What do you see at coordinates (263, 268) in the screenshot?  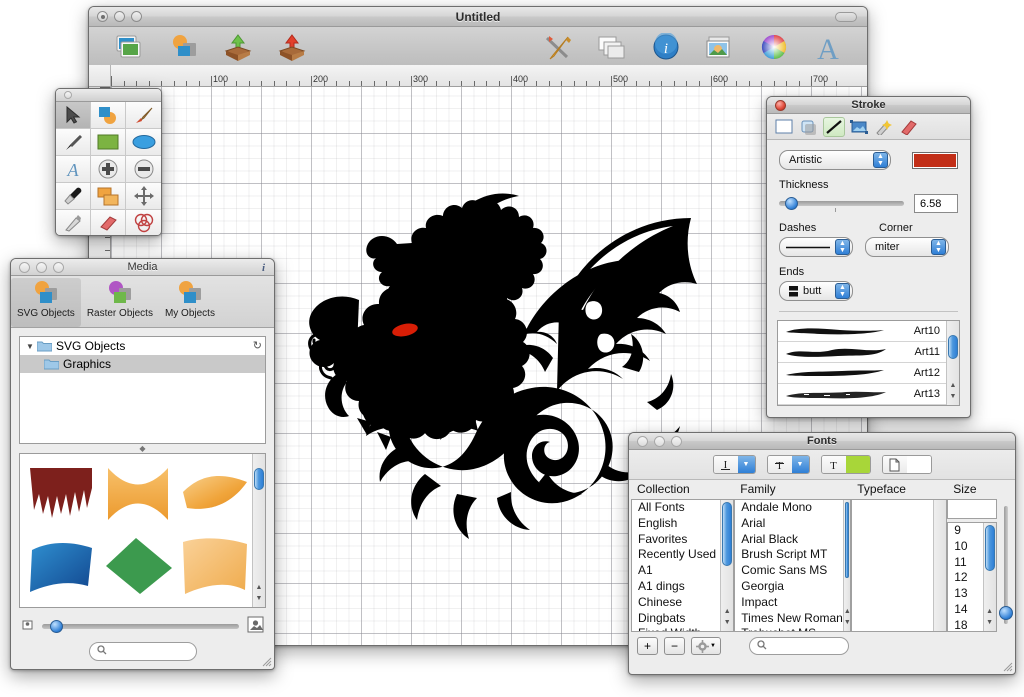 I see `info-icon: i` at bounding box center [263, 268].